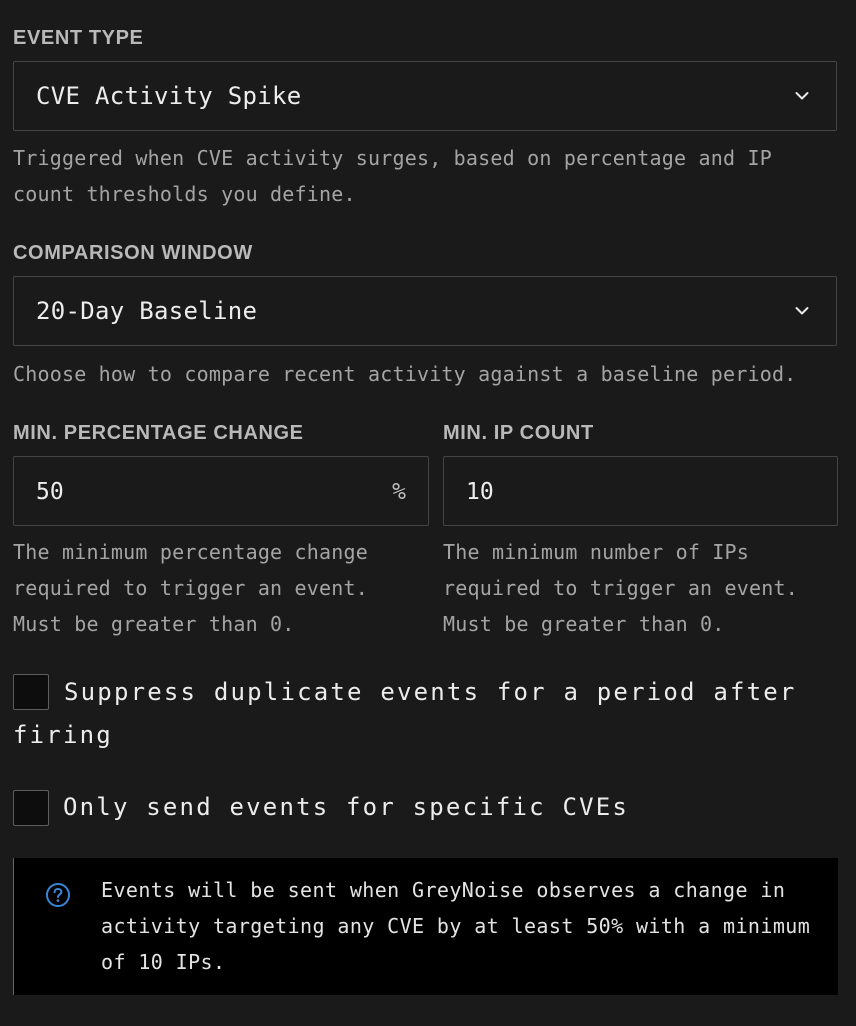 This screenshot has width=856, height=1026. What do you see at coordinates (78, 38) in the screenshot?
I see `event-type-label: EVENT TYPE` at bounding box center [78, 38].